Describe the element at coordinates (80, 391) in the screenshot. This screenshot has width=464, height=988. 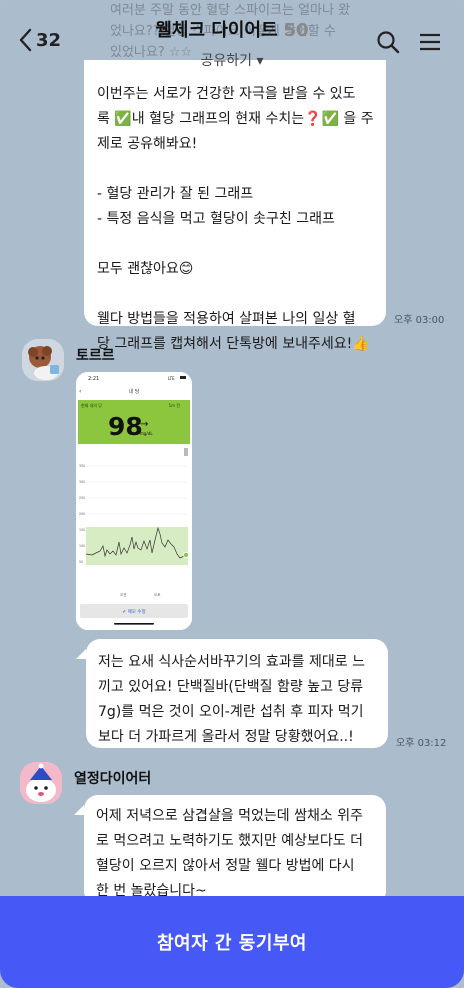
I see `screenshot-back-icon: ‹` at that location.